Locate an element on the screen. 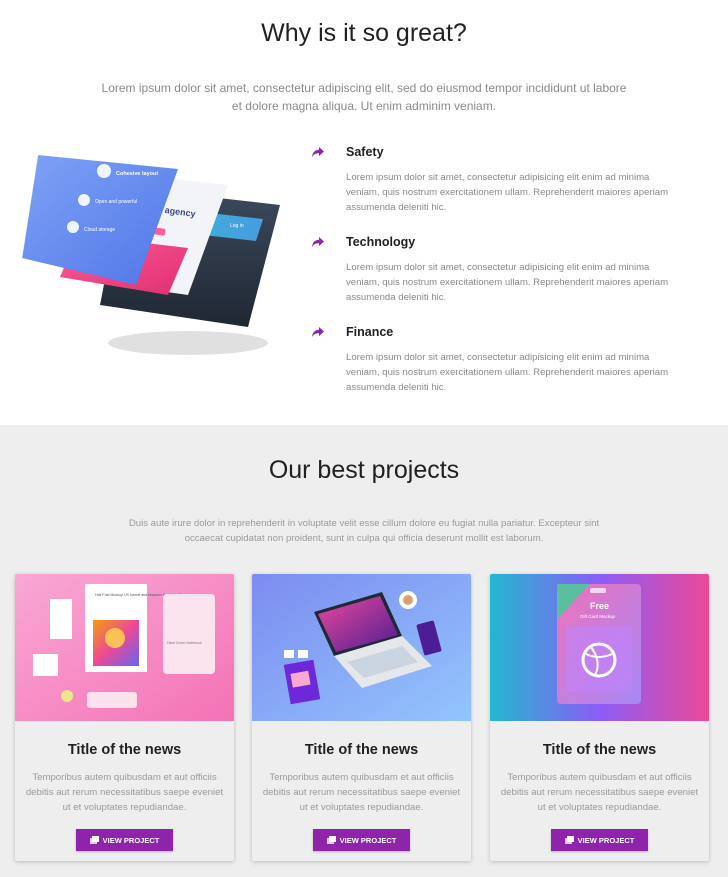 This screenshot has width=728, height=877. feature-title: Finance is located at coordinates (370, 332).